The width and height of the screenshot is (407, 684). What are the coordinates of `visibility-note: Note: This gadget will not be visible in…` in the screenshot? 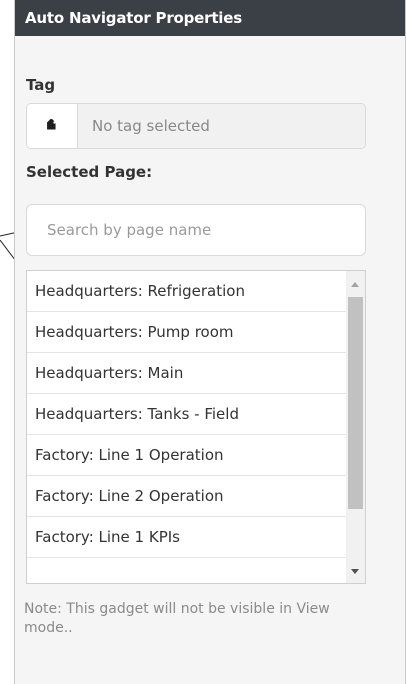 It's located at (177, 618).